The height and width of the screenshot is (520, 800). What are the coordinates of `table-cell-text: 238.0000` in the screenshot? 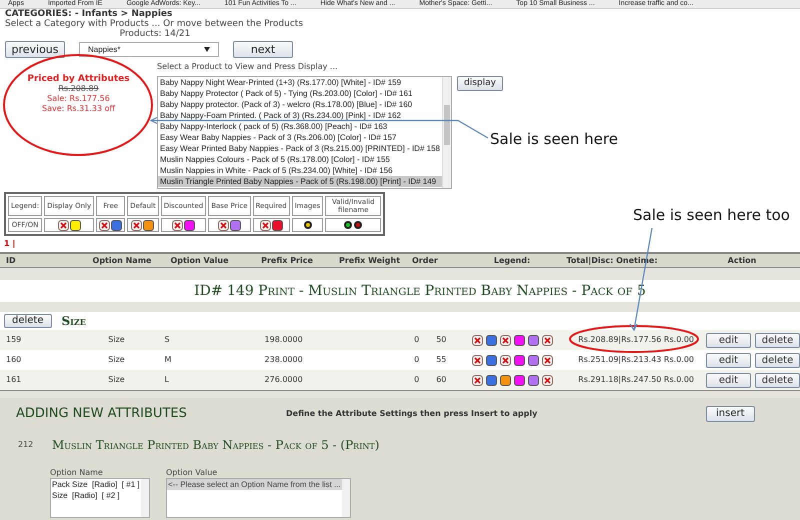 It's located at (284, 360).